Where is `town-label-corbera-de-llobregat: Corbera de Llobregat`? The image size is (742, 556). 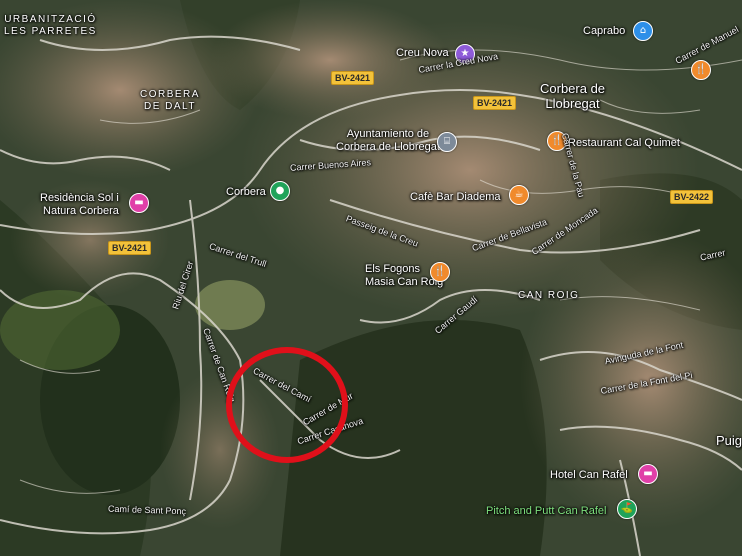
town-label-corbera-de-llobregat: Corbera de Llobregat is located at coordinates (573, 96).